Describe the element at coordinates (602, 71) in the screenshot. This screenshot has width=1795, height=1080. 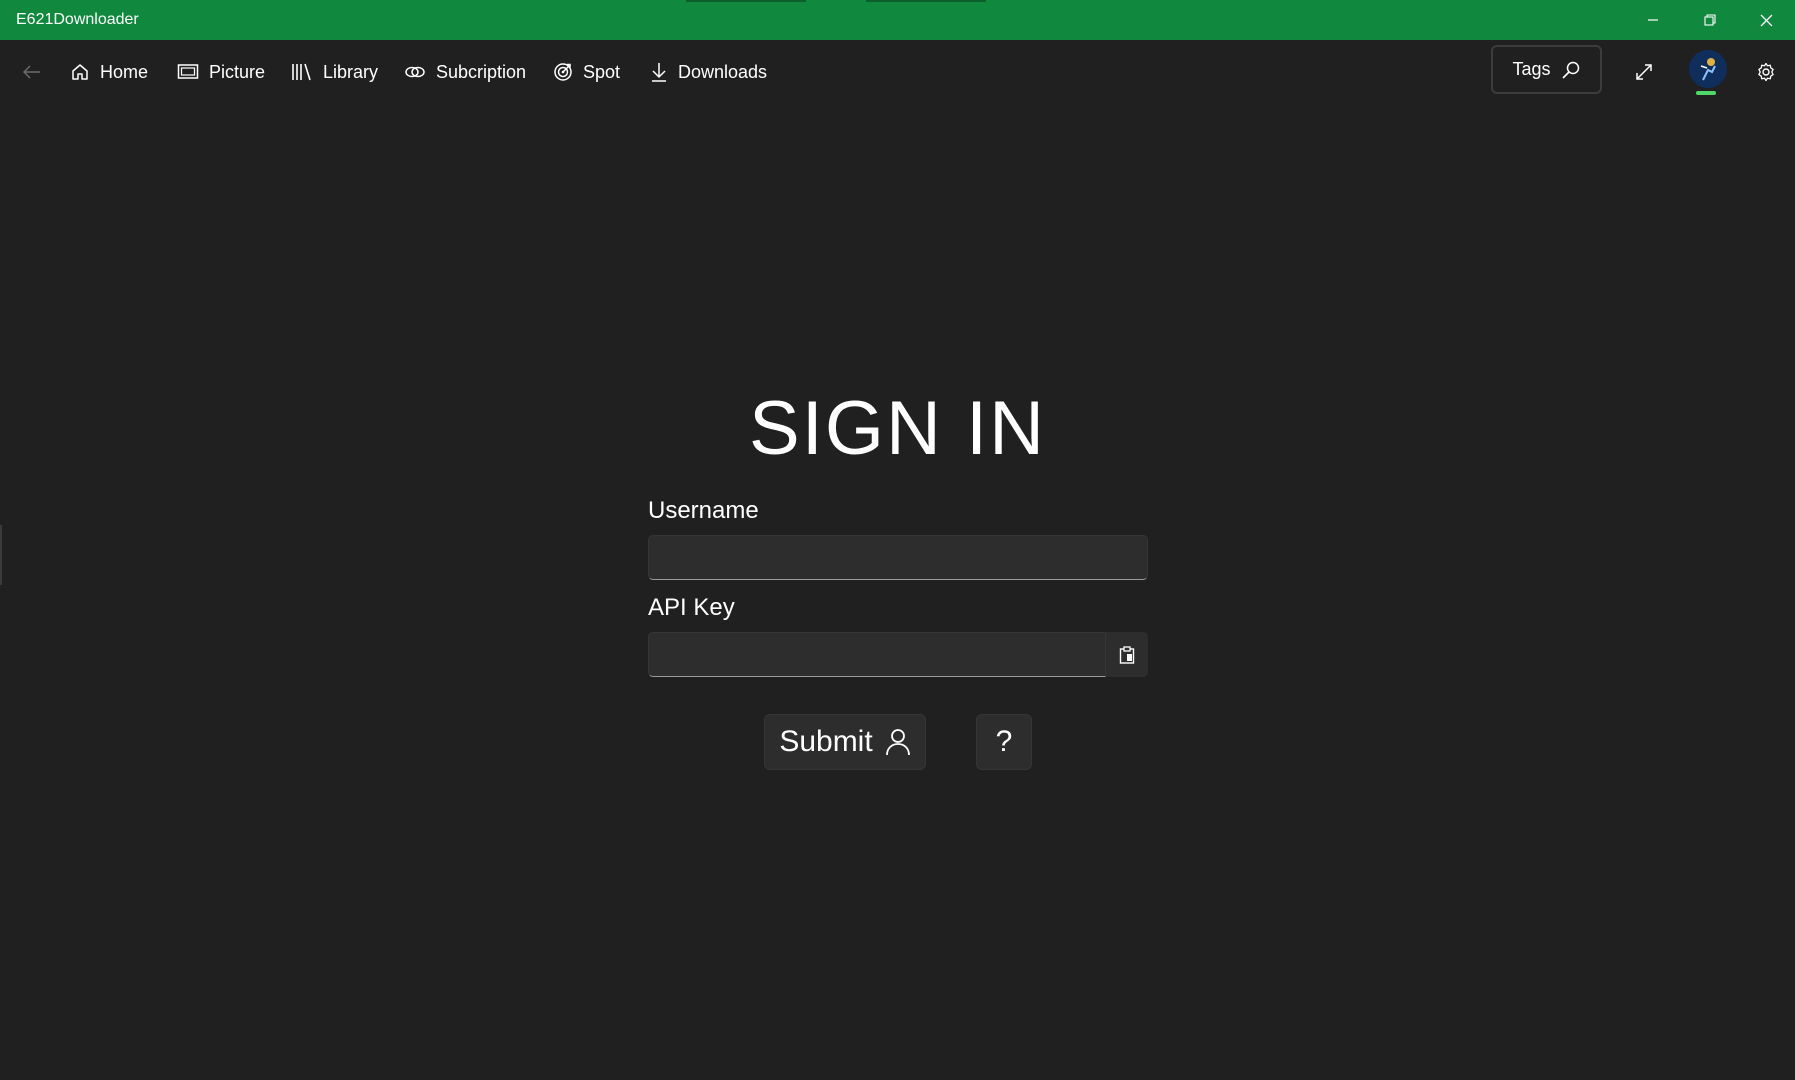
I see `nav-item-label: Spot` at that location.